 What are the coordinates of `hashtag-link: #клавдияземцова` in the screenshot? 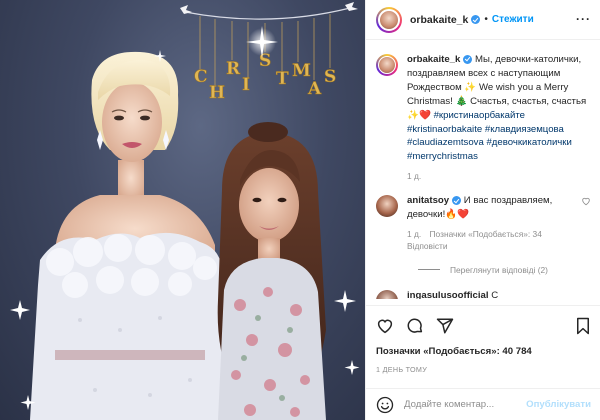 It's located at (524, 129).